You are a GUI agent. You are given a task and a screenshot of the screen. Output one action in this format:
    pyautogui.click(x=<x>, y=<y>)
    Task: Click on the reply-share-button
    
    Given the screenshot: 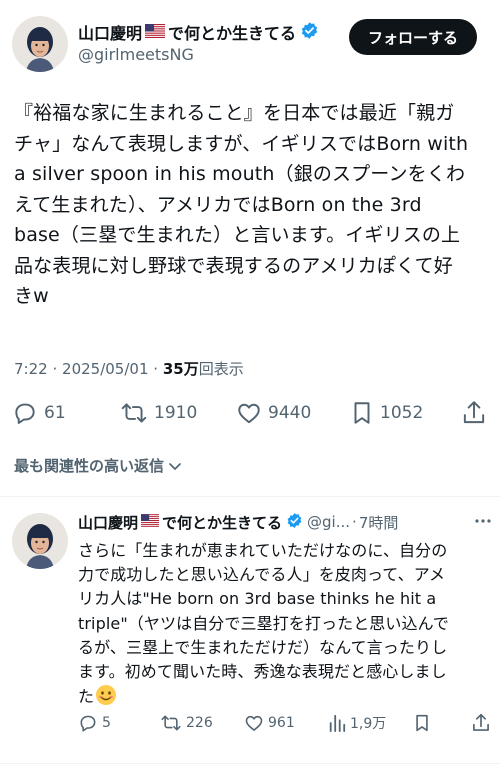 What is the action you would take?
    pyautogui.click(x=481, y=723)
    